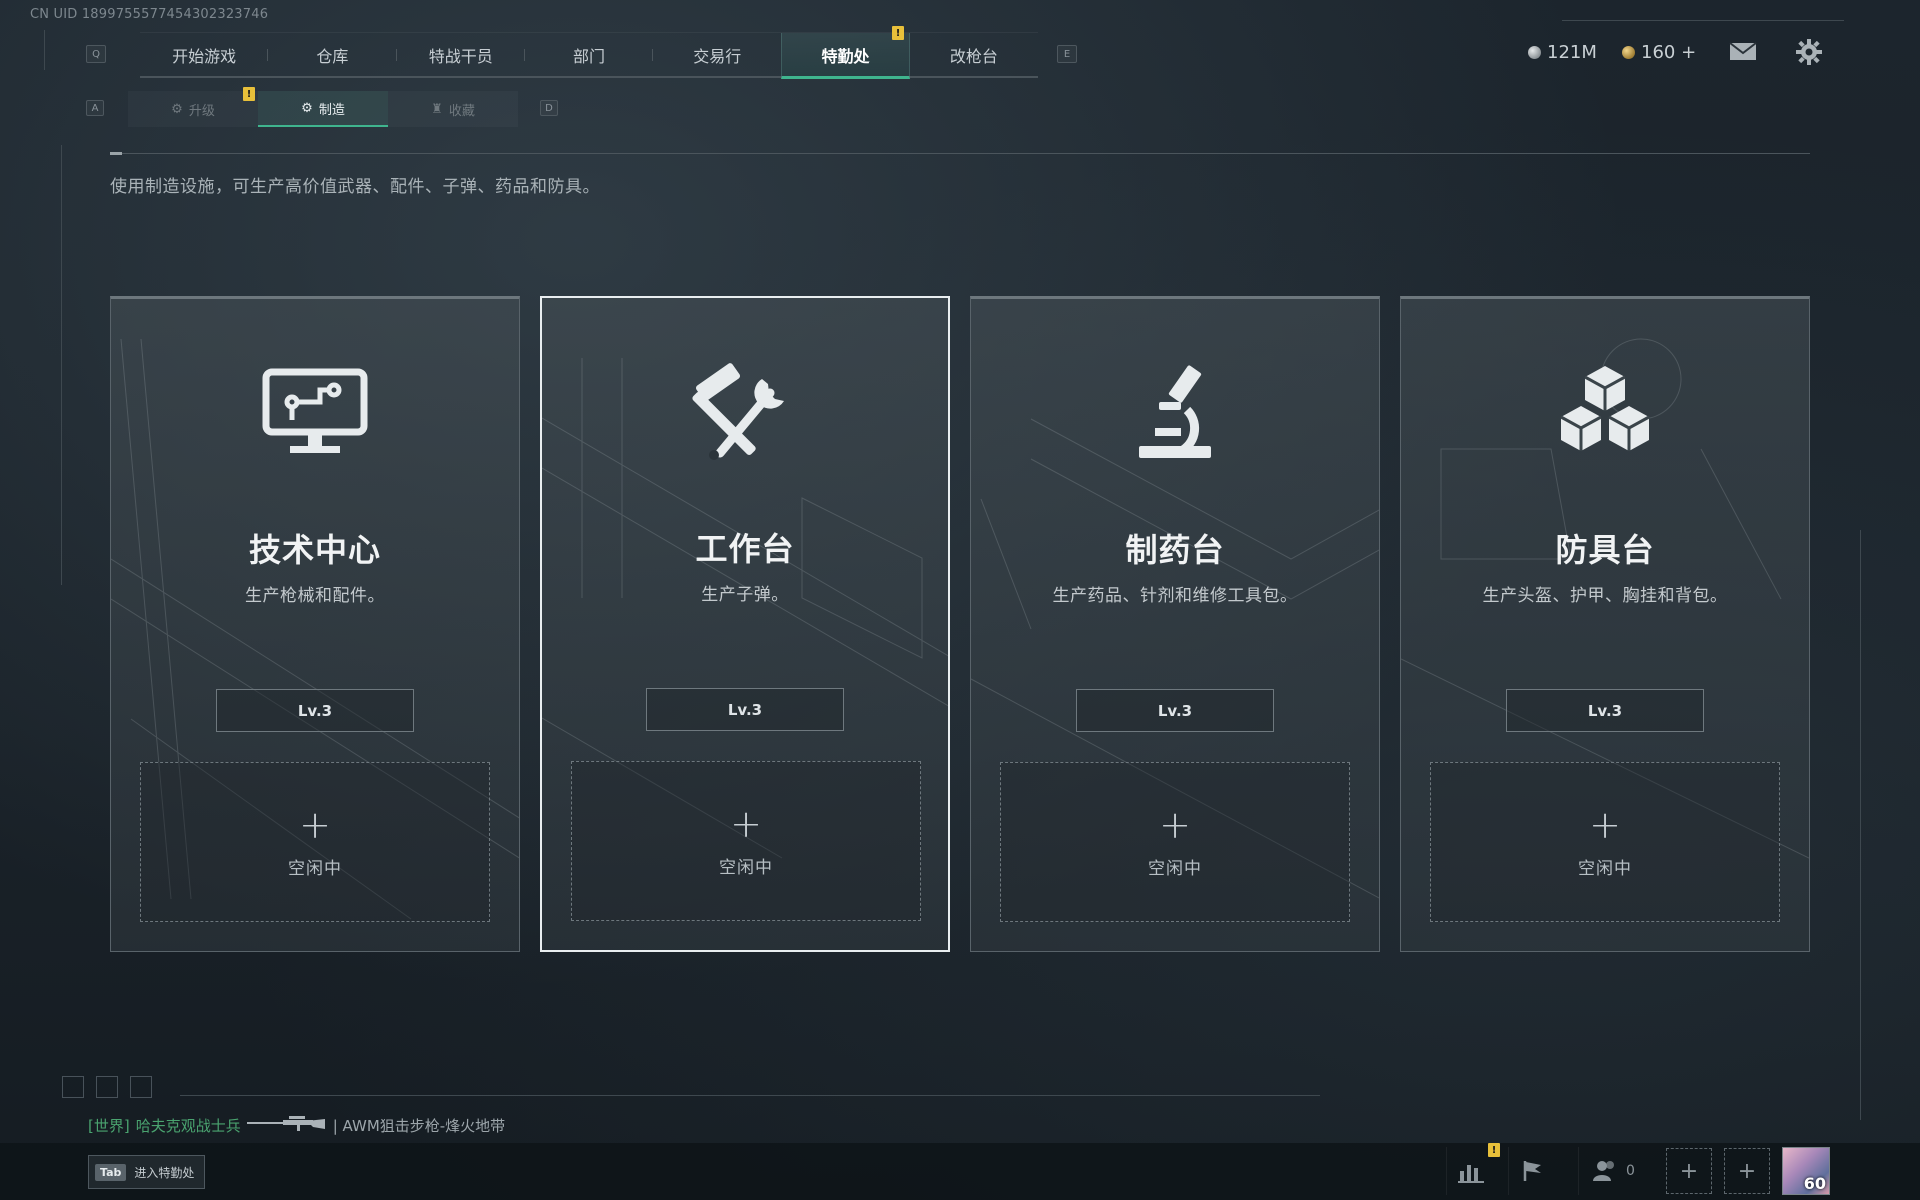  I want to click on nav-tab-label: 改枪台, so click(973, 56).